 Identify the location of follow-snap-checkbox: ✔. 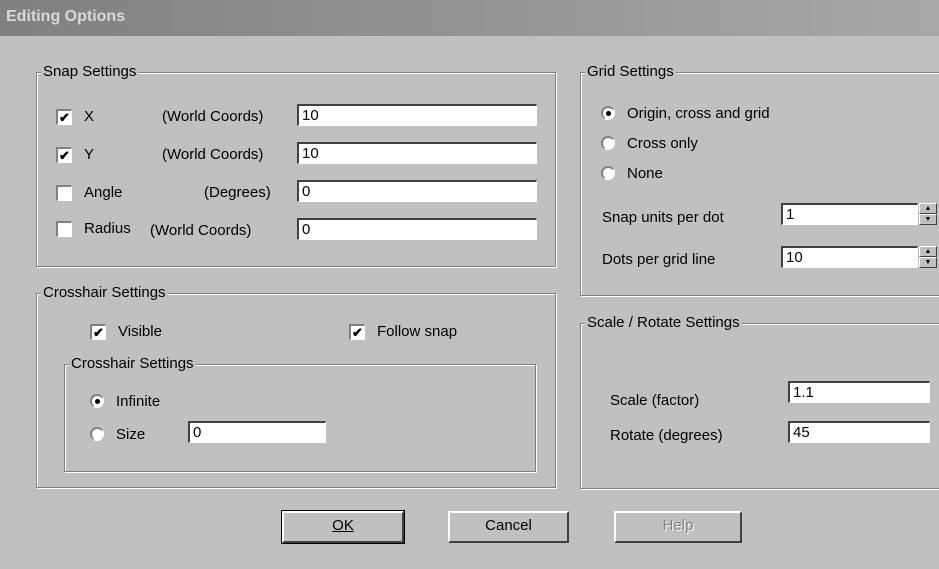
(357, 332).